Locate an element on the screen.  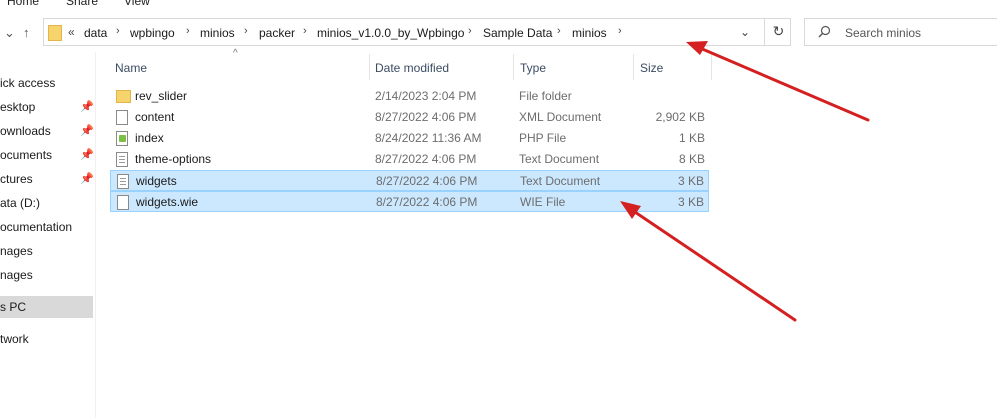
file-row: rev_slider 2/14/2023 2:04 PM File folder is located at coordinates (409, 96).